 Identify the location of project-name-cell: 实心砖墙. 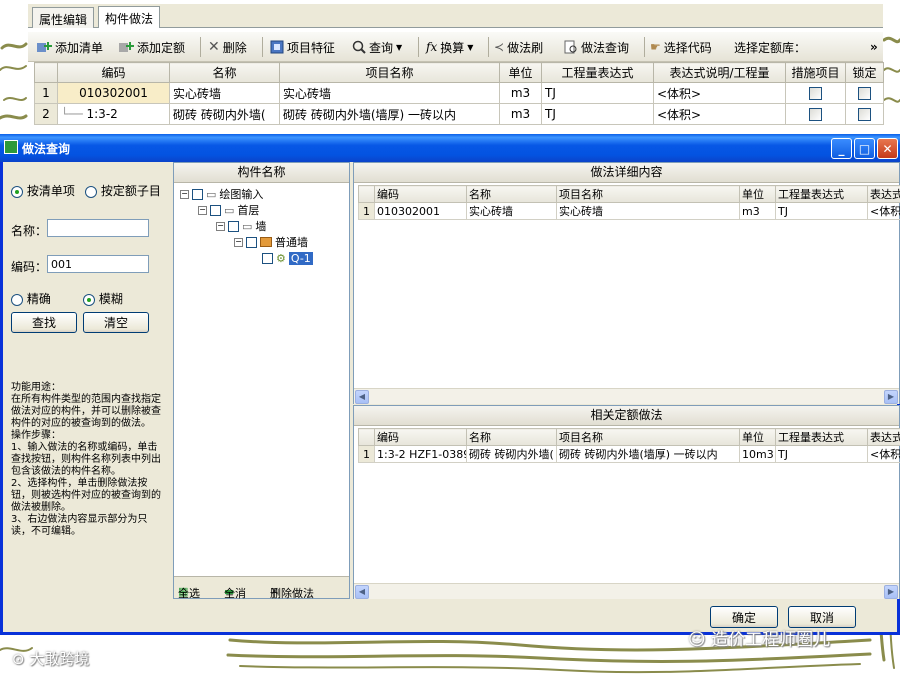
(389, 93).